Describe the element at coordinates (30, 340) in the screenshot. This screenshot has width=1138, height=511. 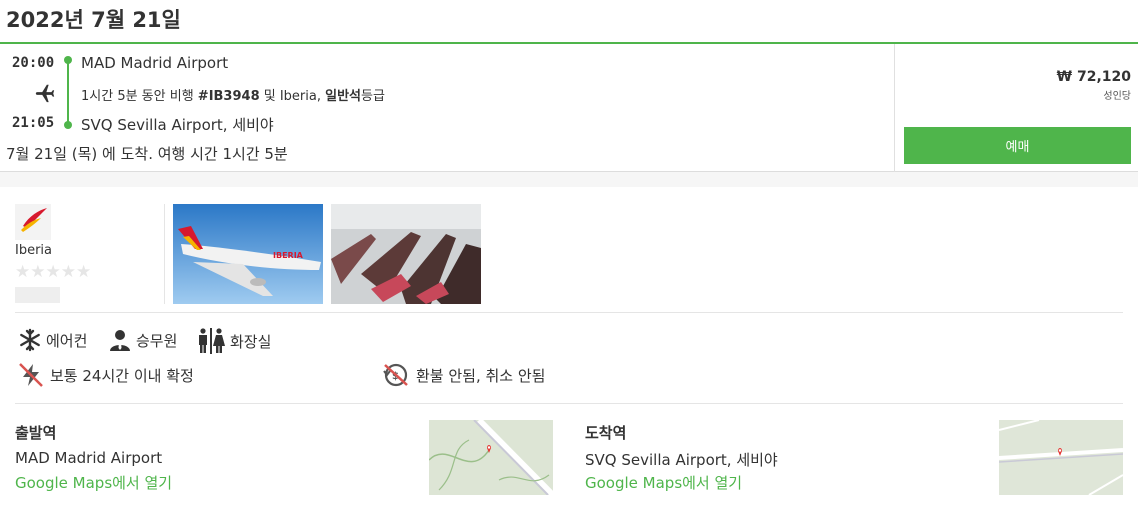
I see `snowflake-icon` at that location.